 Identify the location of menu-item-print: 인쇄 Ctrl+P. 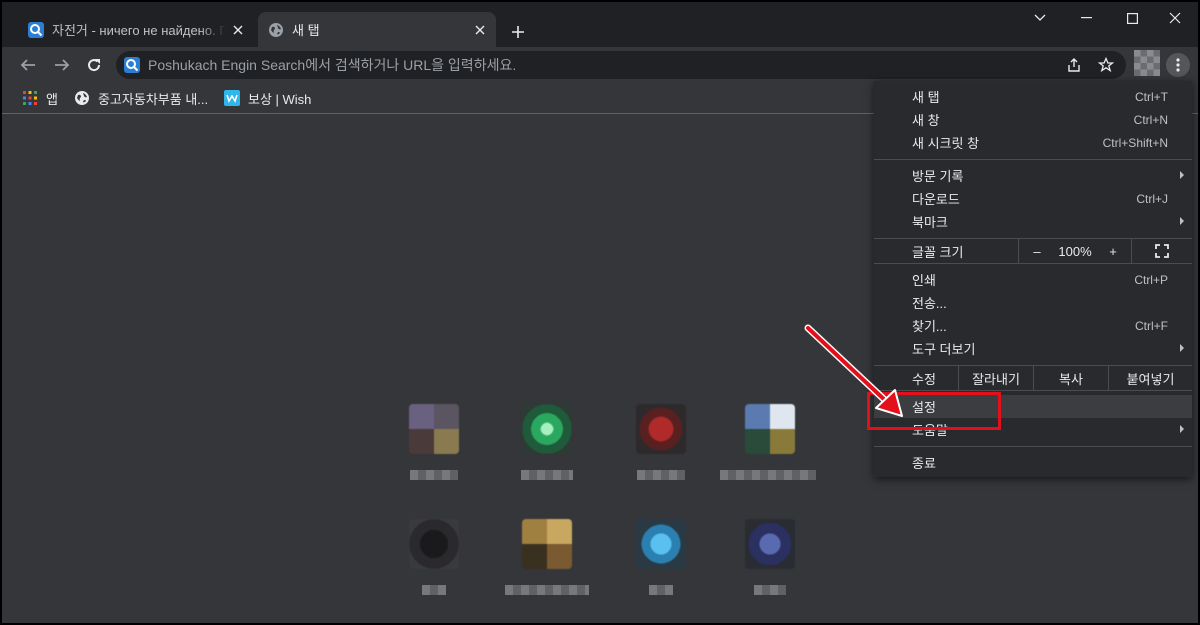
(1033, 279).